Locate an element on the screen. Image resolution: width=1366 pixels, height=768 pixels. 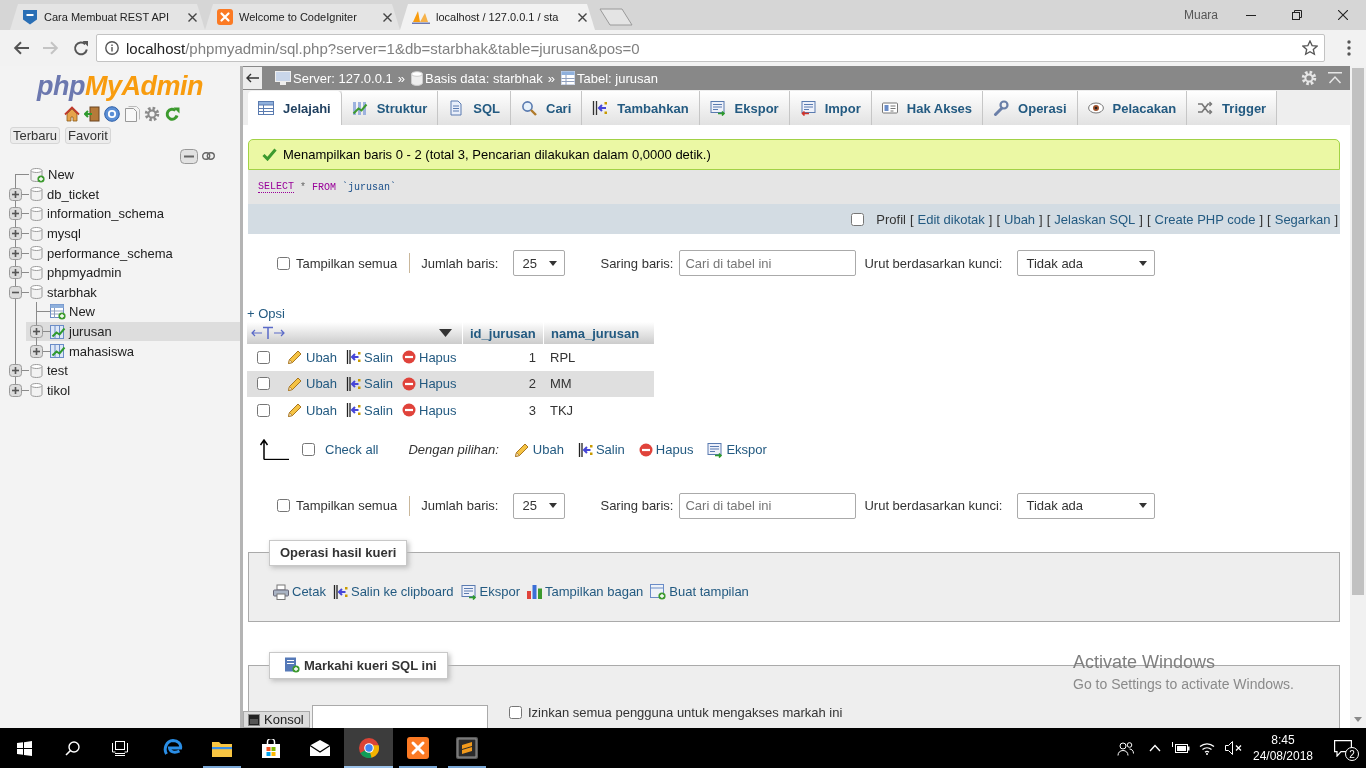
rows-select: 25 is located at coordinates (539, 505).